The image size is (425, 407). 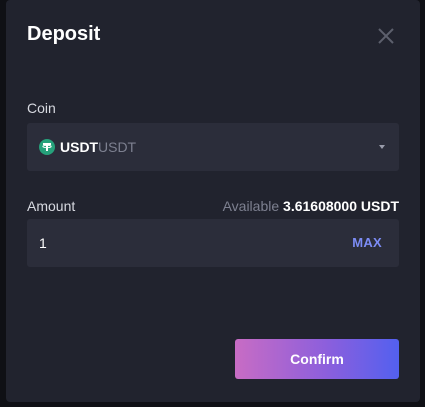 What do you see at coordinates (251, 206) in the screenshot?
I see `available-label: Available` at bounding box center [251, 206].